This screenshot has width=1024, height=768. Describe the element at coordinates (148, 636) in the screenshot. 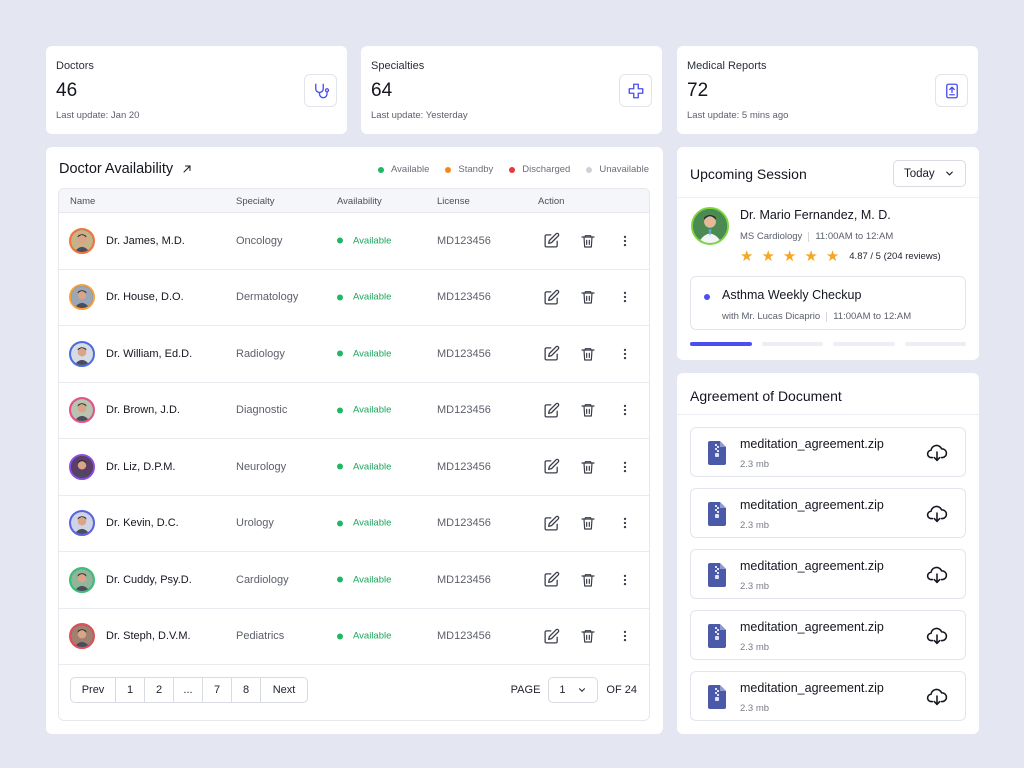

I see `doctor-name: Dr. Steph, D.V.M.` at that location.